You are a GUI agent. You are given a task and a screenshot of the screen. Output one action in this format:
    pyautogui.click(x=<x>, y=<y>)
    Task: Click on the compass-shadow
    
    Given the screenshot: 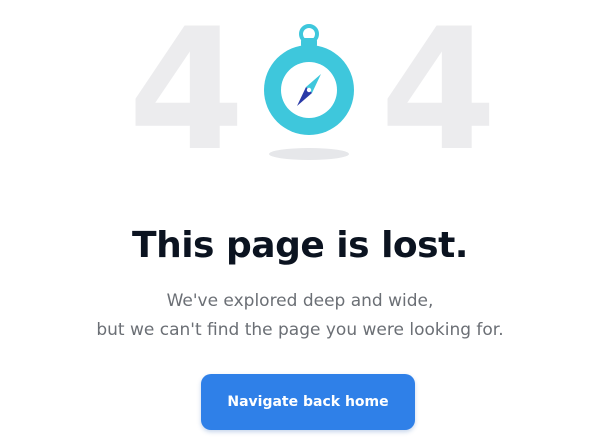 What is the action you would take?
    pyautogui.click(x=309, y=154)
    